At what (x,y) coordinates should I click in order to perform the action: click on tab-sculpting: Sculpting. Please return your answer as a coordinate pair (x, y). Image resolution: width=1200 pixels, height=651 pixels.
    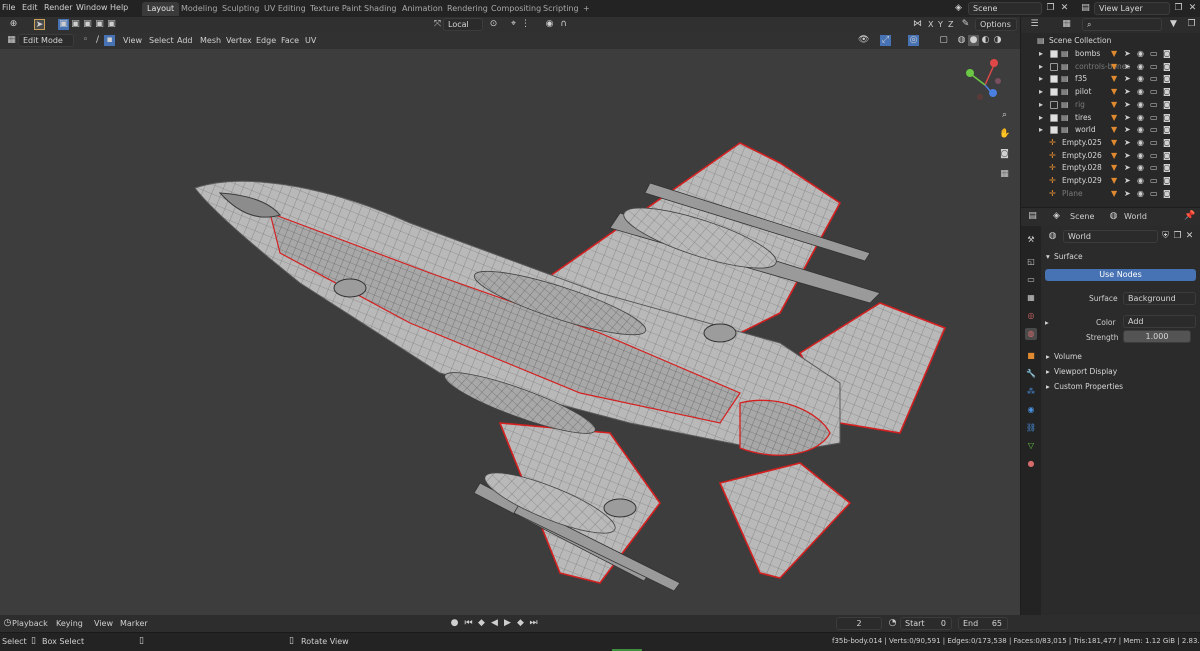
    Looking at the image, I should click on (240, 9).